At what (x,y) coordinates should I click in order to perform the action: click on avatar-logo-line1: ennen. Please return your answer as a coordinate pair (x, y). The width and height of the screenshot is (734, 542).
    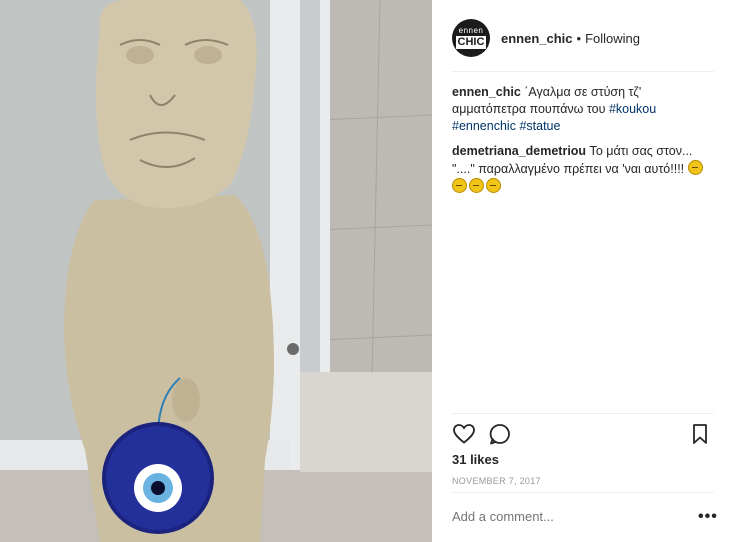
    Looking at the image, I should click on (471, 30).